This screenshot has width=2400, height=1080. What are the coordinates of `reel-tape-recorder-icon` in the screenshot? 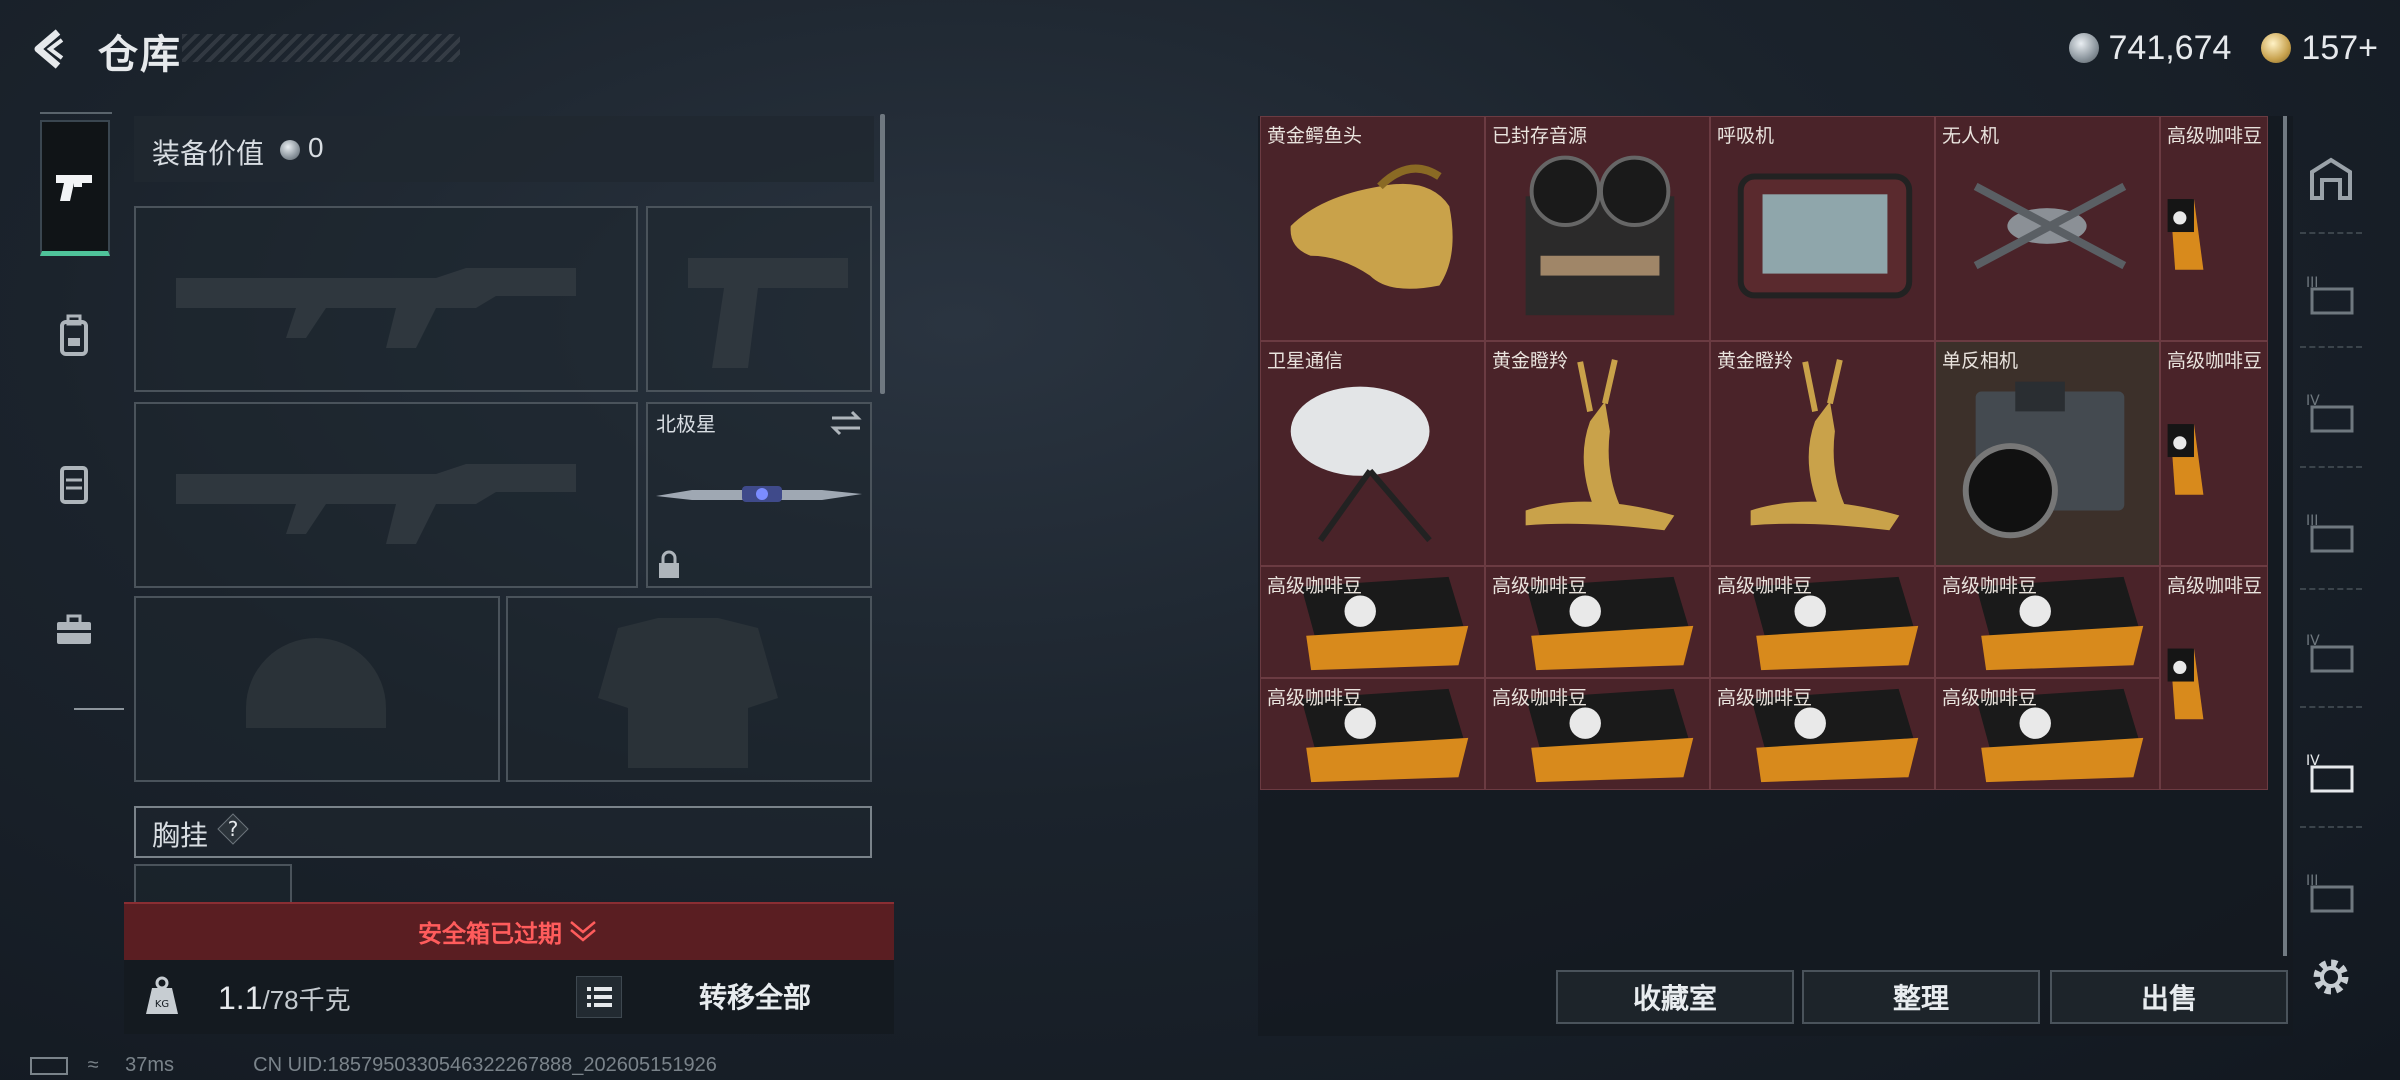 It's located at (1597, 228).